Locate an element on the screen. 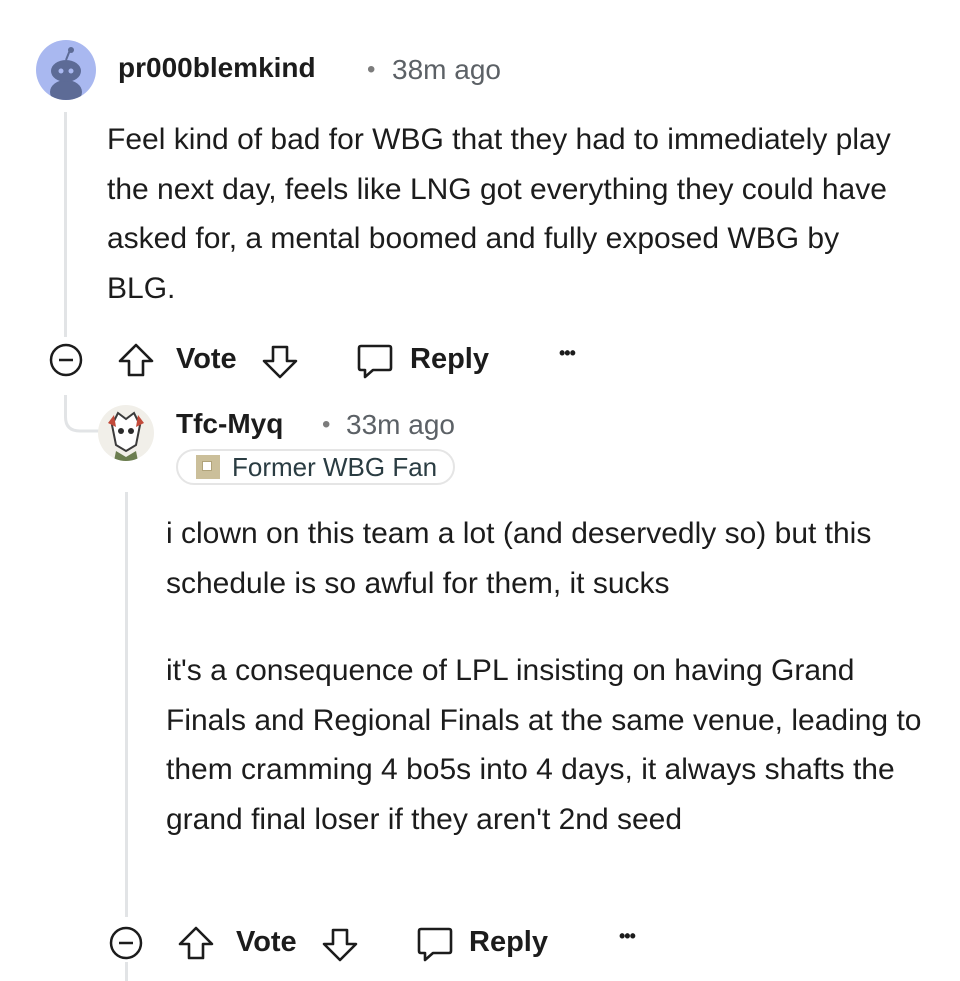 The width and height of the screenshot is (960, 981). reddit-snoo-avatar-icon is located at coordinates (66, 73).